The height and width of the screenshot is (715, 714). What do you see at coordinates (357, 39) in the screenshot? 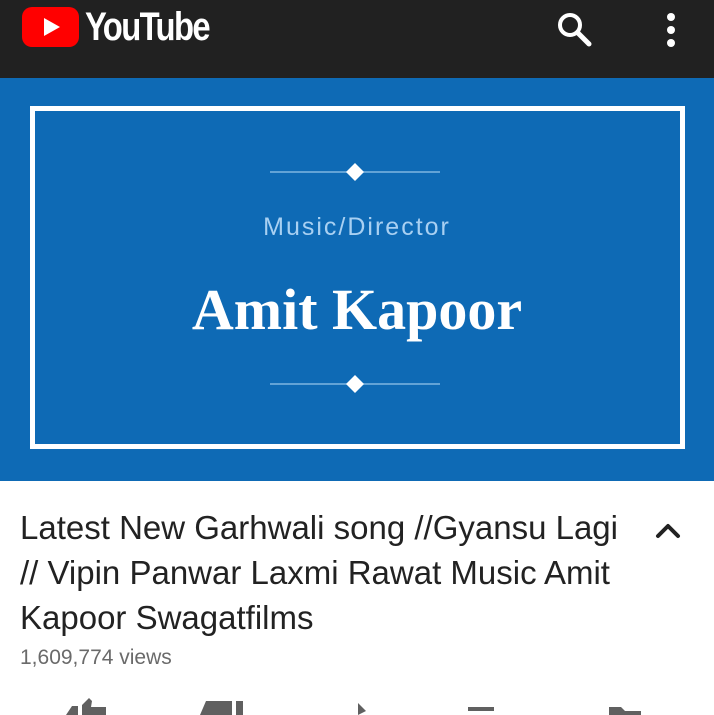
I see `top-app-bar: YouTube` at bounding box center [357, 39].